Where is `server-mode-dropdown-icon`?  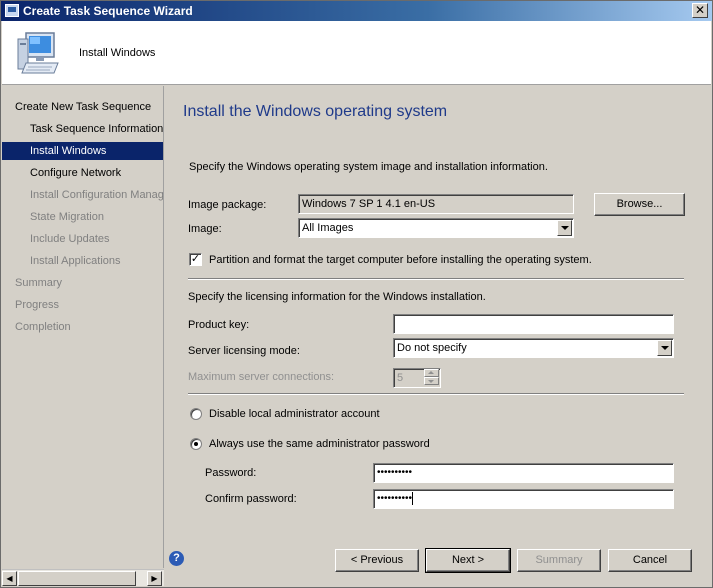
server-mode-dropdown-icon is located at coordinates (664, 348).